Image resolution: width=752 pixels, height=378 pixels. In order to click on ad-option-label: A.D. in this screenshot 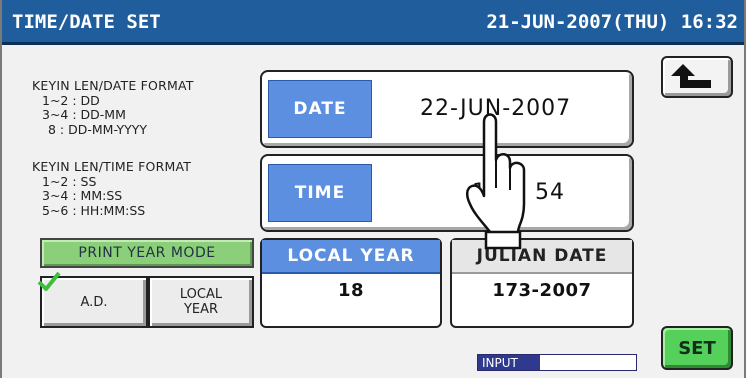, I will do `click(94, 302)`.